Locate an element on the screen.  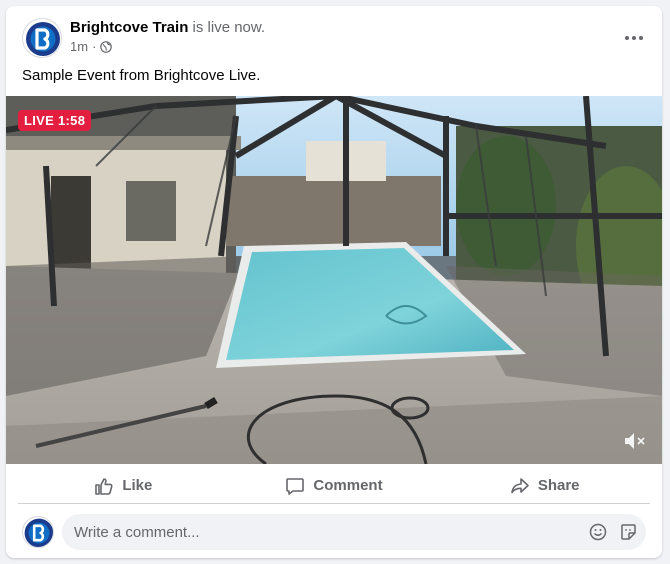
comment-box is located at coordinates (354, 532).